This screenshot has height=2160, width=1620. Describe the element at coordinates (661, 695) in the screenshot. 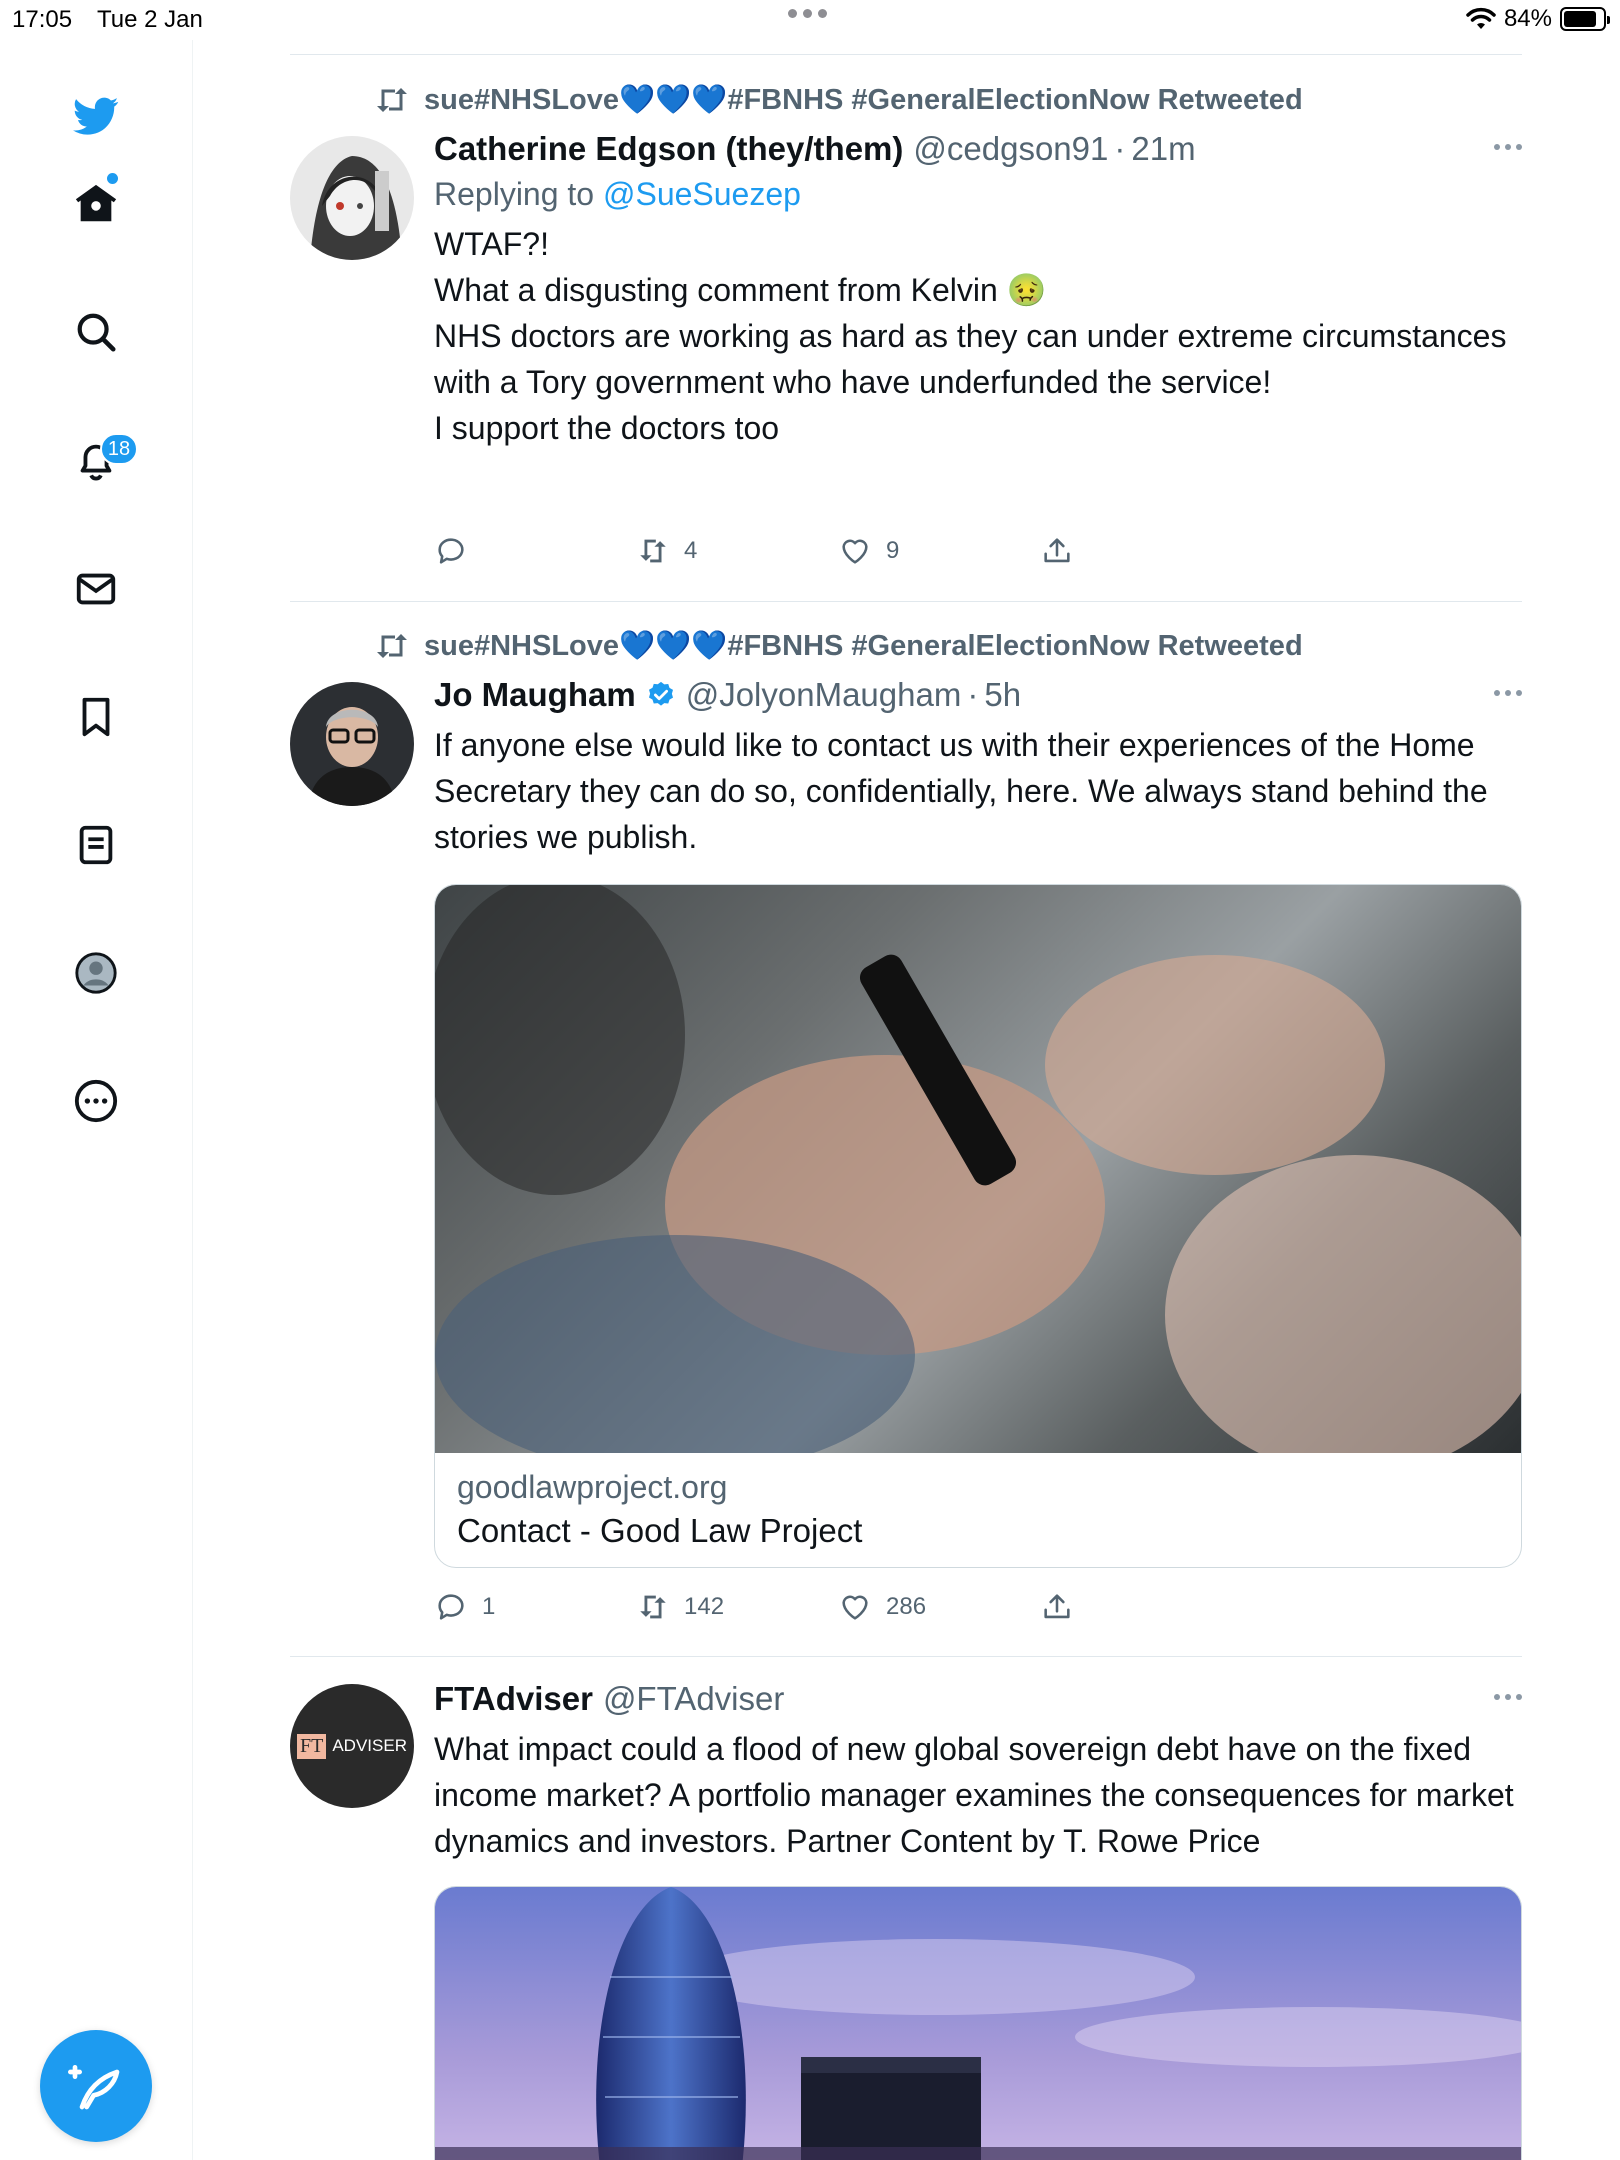

I see `verified-badge-icon` at that location.